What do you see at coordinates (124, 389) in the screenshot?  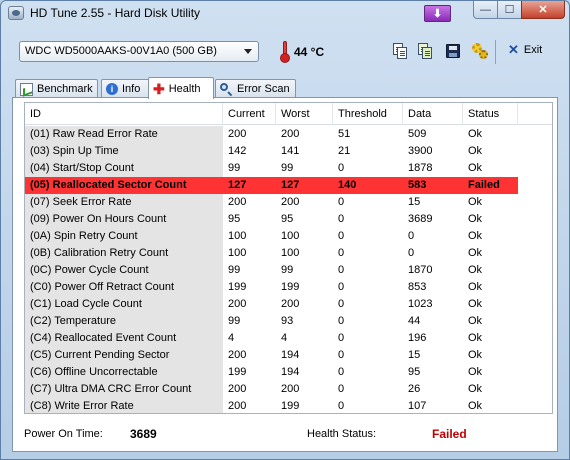 I see `cell-id: (C7) Ultra DMA CRC Error Count` at bounding box center [124, 389].